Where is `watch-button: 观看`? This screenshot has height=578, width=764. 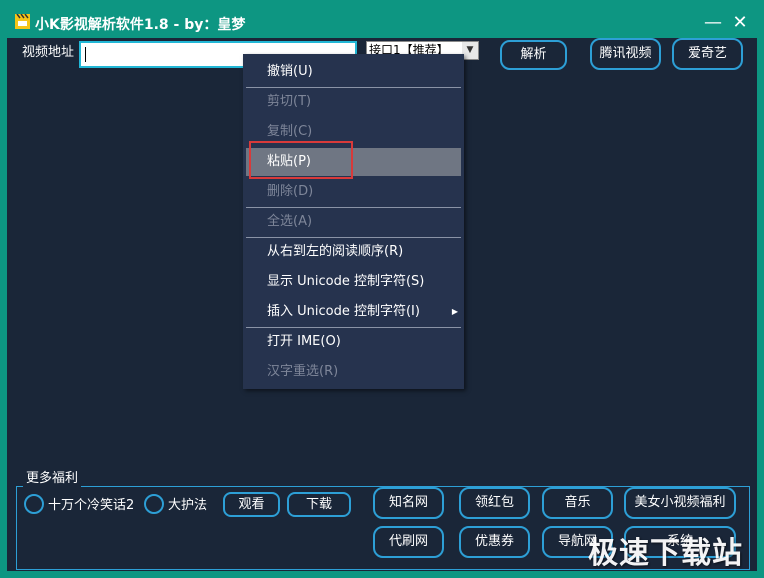
watch-button: 观看 is located at coordinates (251, 504).